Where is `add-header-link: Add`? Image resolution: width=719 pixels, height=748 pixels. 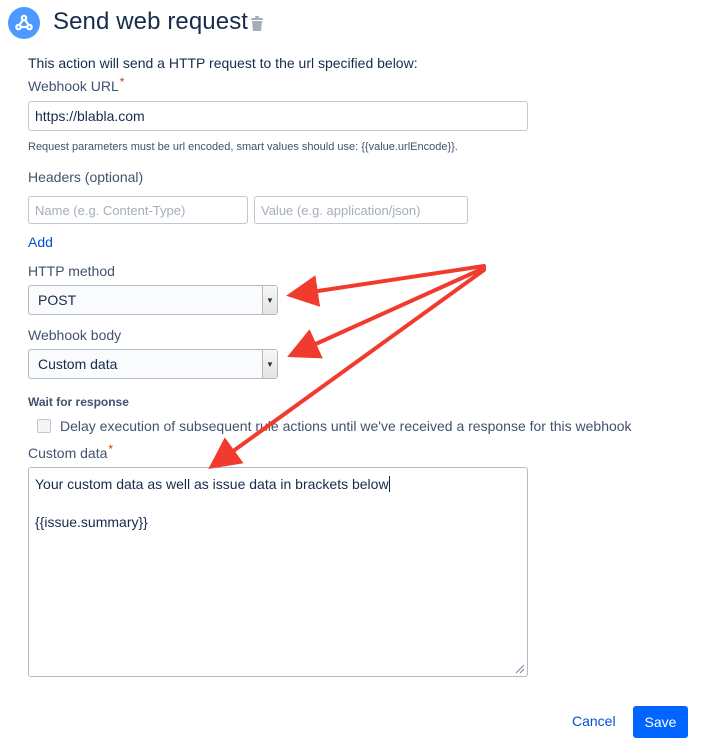 add-header-link: Add is located at coordinates (40, 242).